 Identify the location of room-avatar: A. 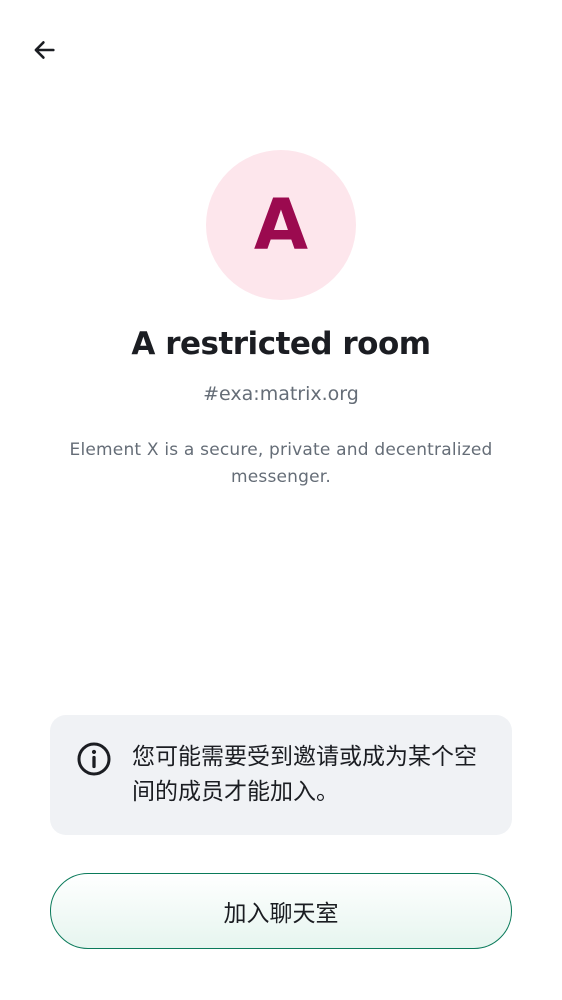
(281, 225).